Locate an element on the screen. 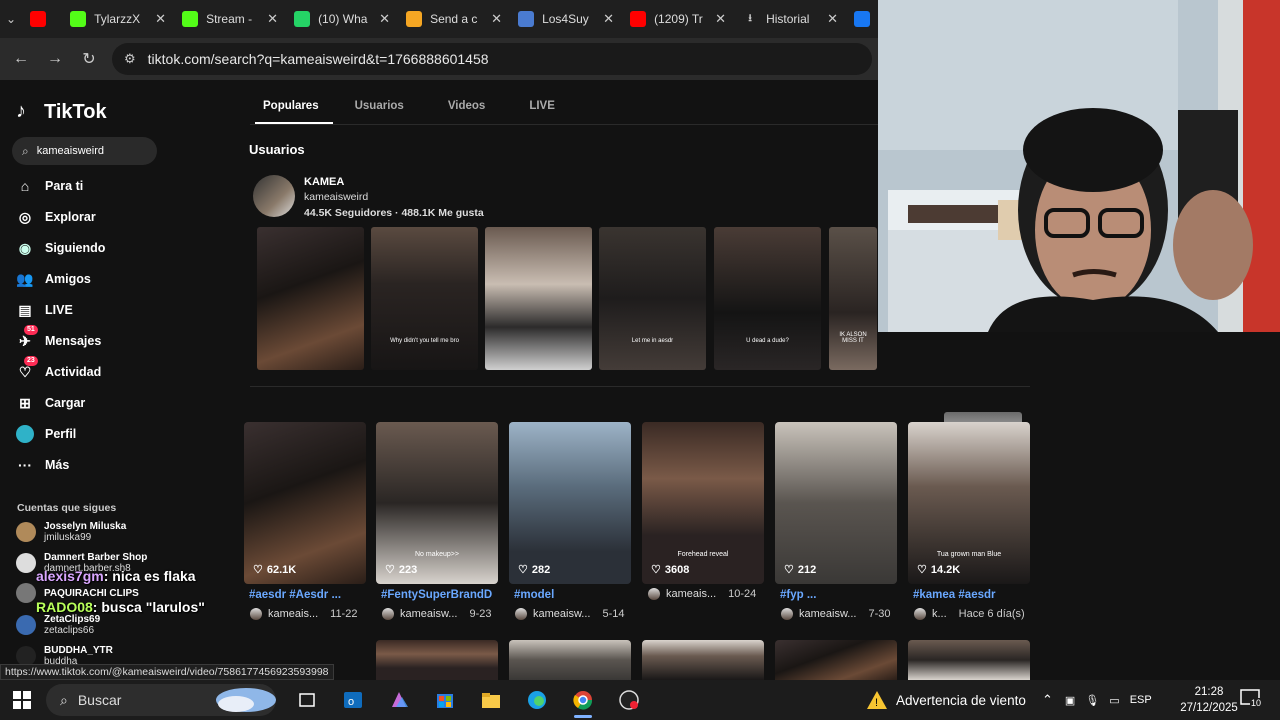 The width and height of the screenshot is (1280, 720). user-avatar is located at coordinates (274, 196).